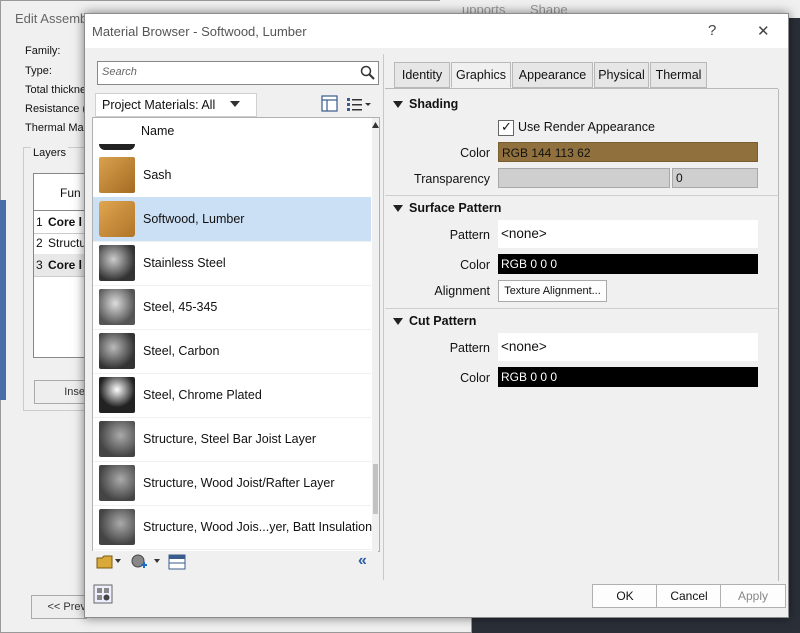  Describe the element at coordinates (481, 75) in the screenshot. I see `tab-graphics: Graphics` at that location.